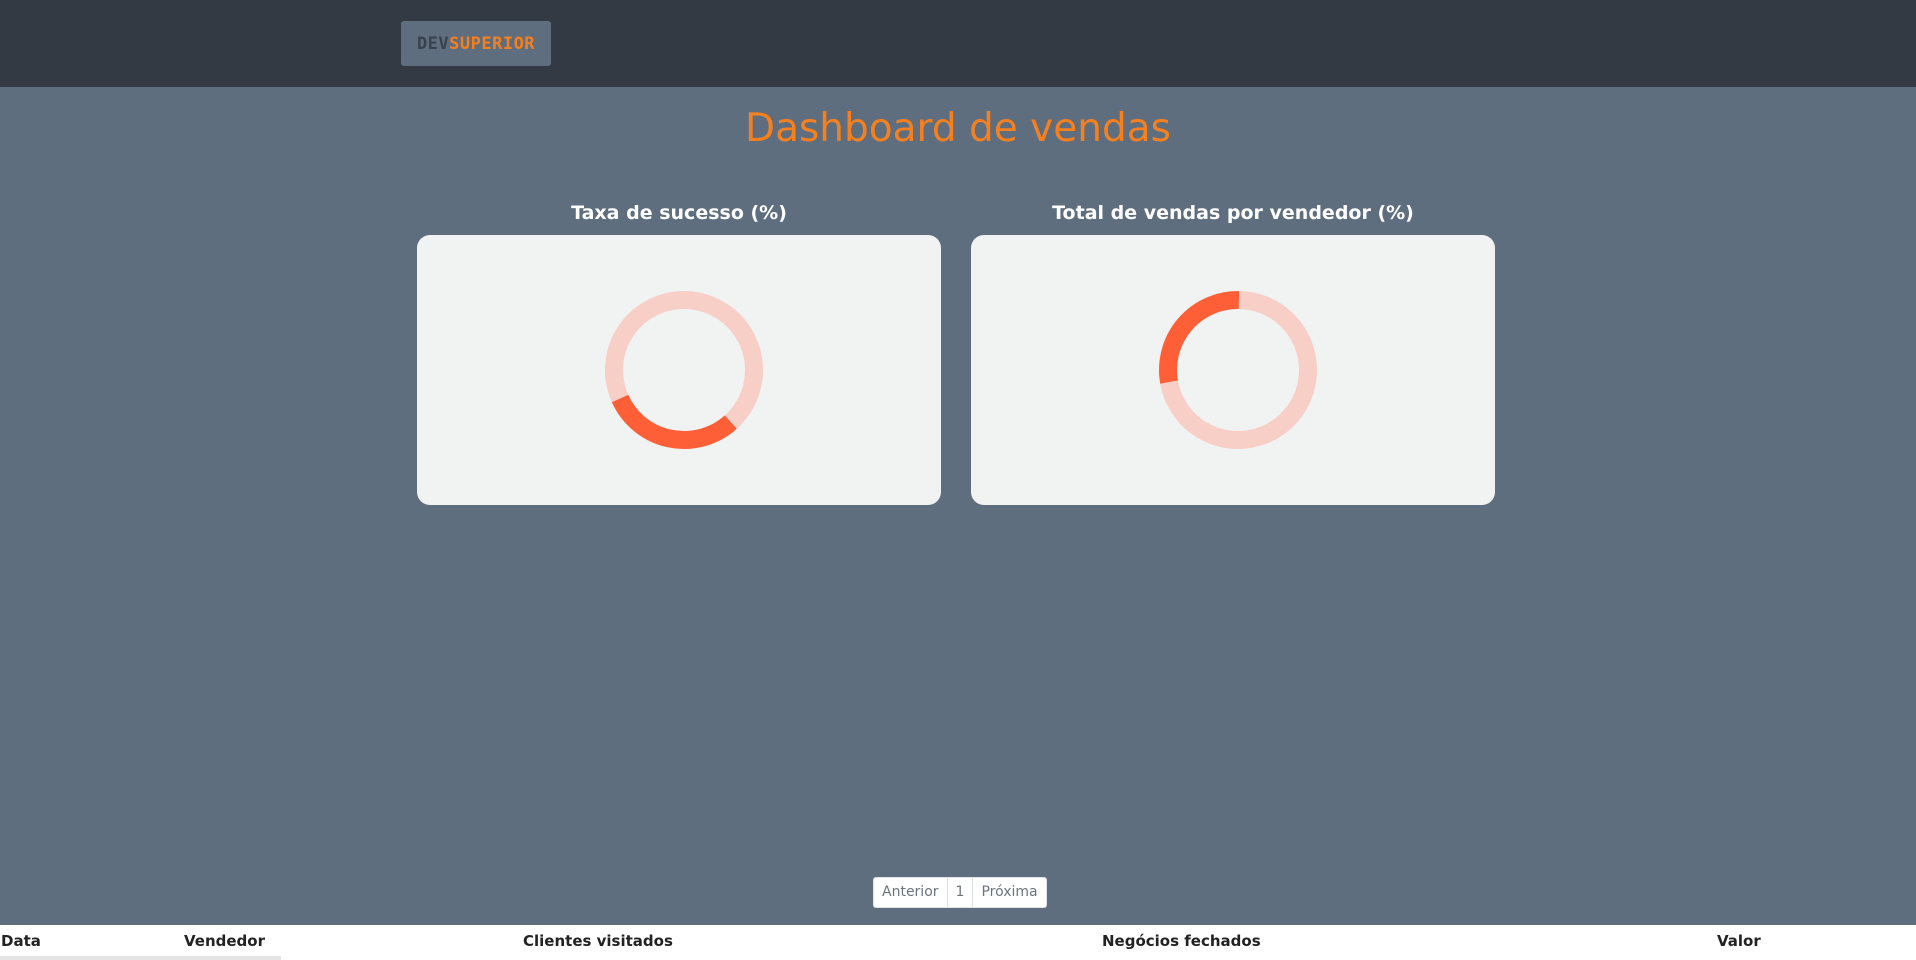 The image size is (1916, 960). Describe the element at coordinates (911, 892) in the screenshot. I see `previous-page-button: Anterior` at that location.